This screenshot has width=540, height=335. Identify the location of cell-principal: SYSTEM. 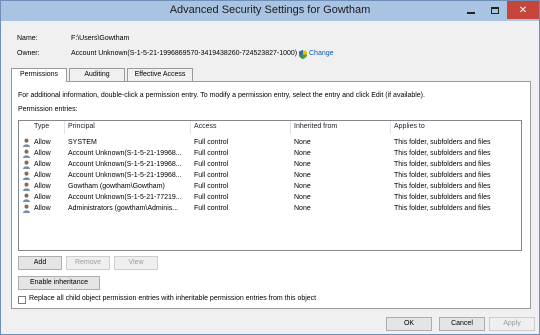
(82, 142).